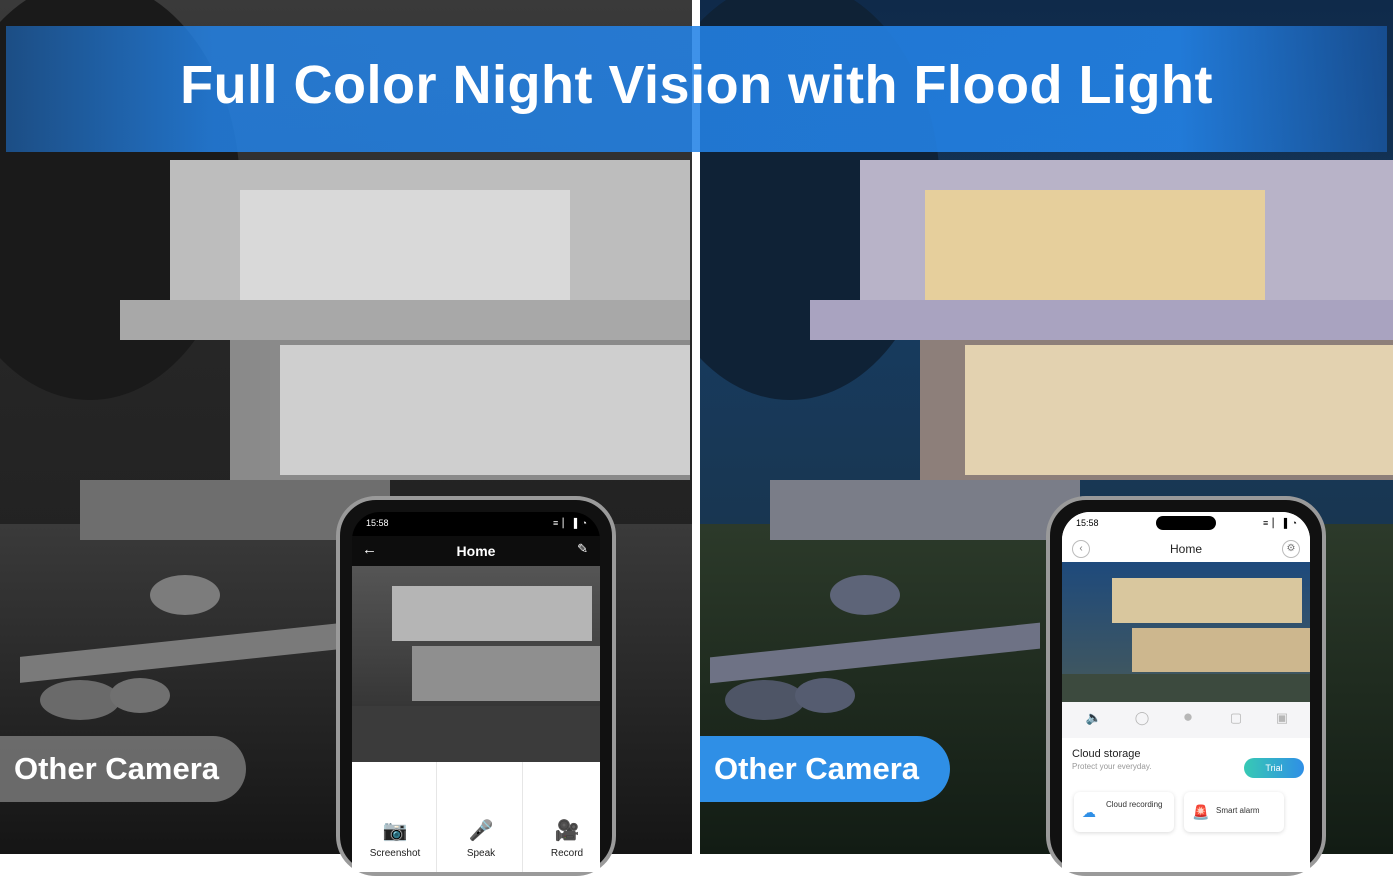 The width and height of the screenshot is (1393, 876). I want to click on speaker-icon: 🔈, so click(1094, 718).